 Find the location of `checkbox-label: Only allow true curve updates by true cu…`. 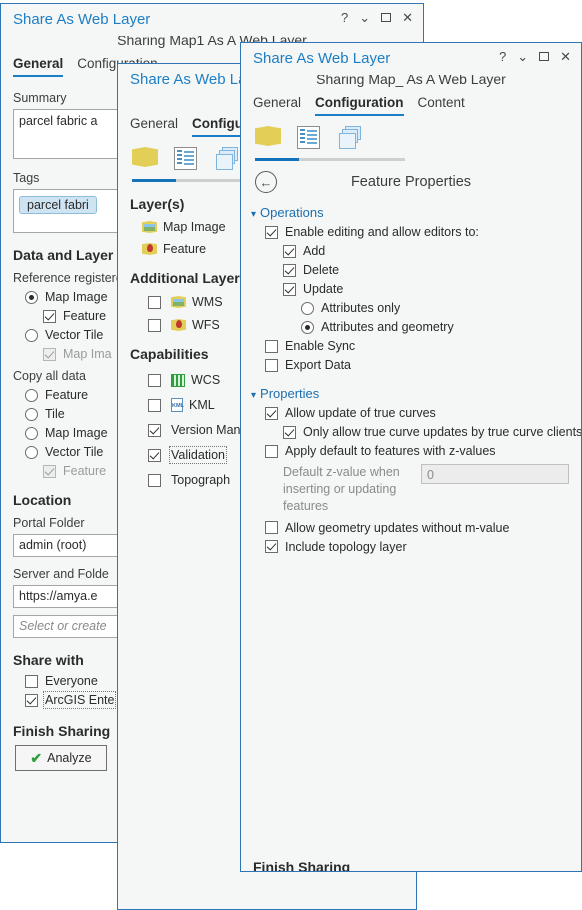

checkbox-label: Only allow true curve updates by true cu… is located at coordinates (442, 432).